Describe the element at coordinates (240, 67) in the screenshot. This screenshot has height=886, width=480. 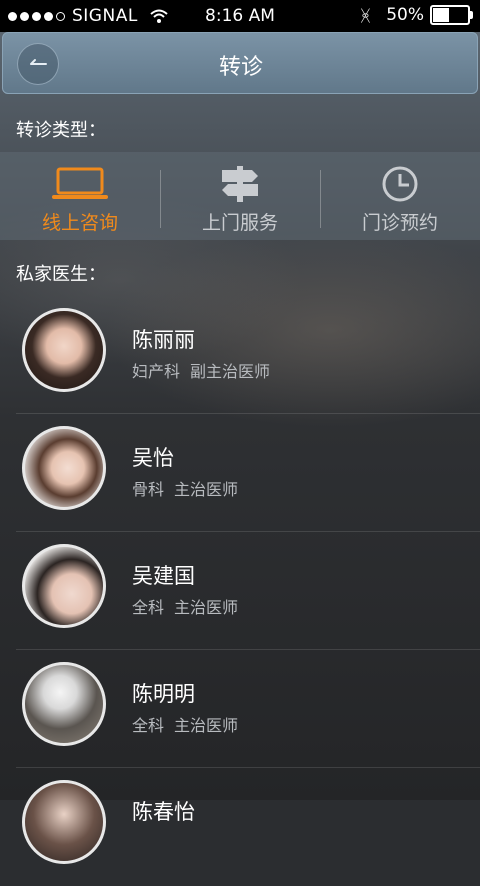
I see `page-title: 转诊` at that location.